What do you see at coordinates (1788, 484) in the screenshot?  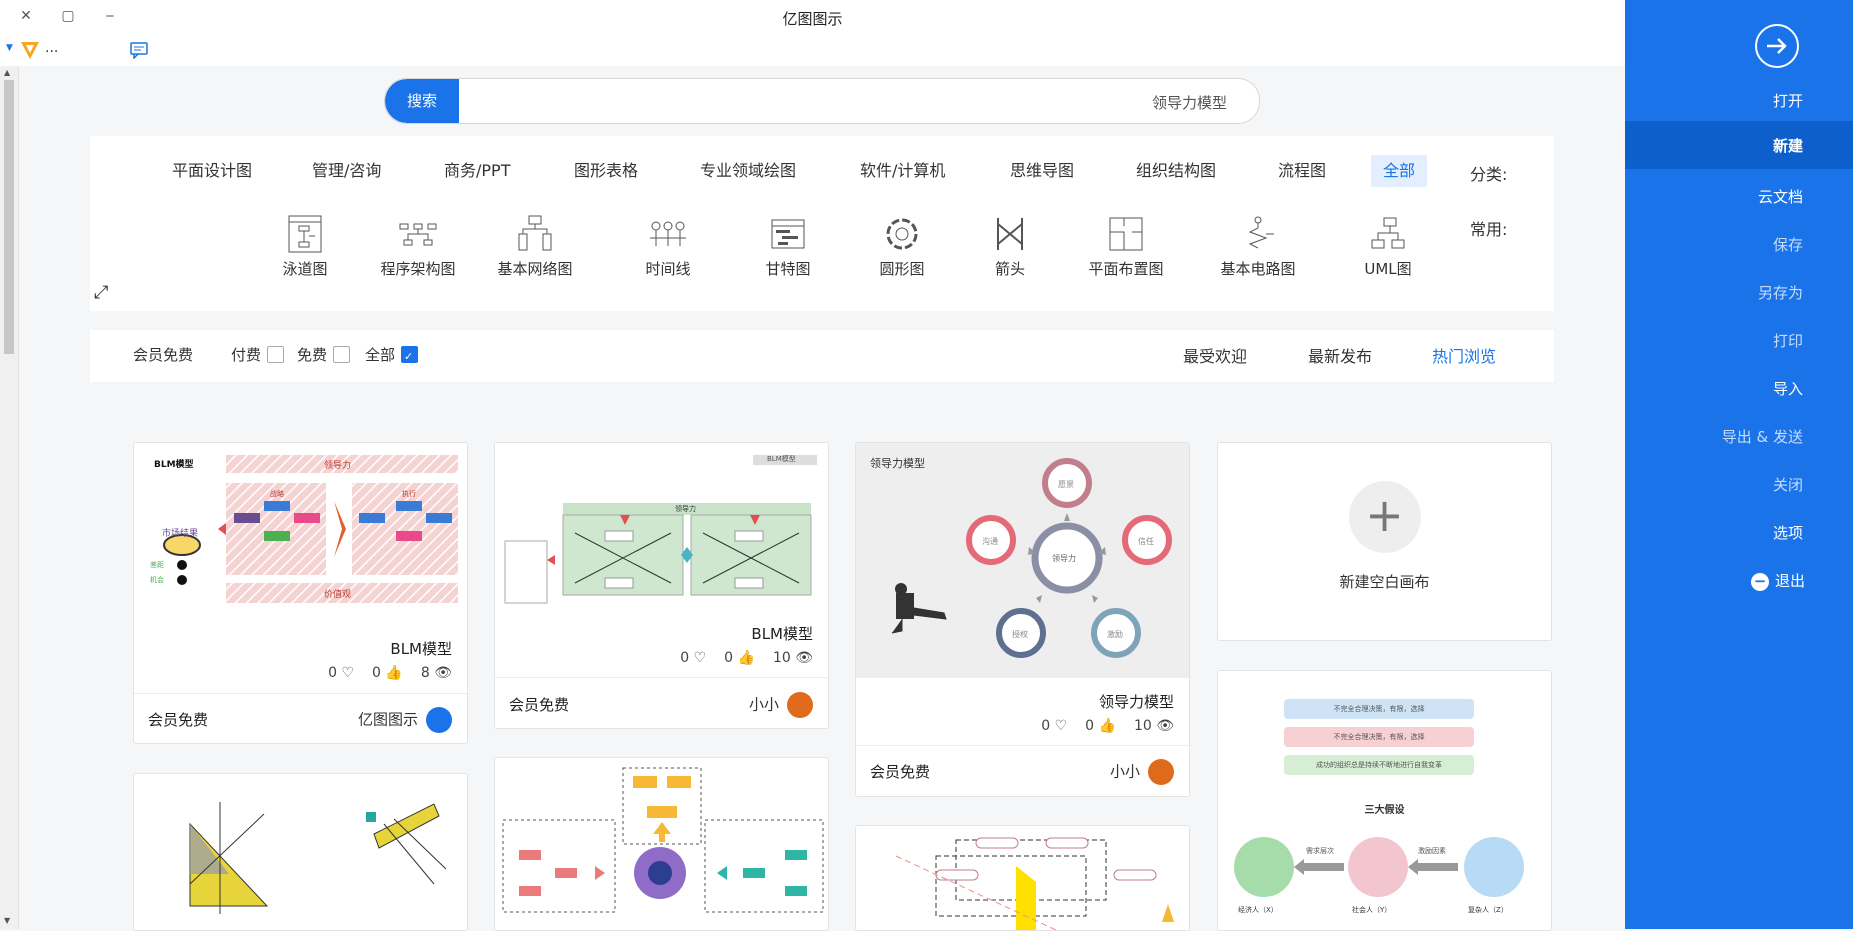 I see `menu-close: 关闭` at bounding box center [1788, 484].